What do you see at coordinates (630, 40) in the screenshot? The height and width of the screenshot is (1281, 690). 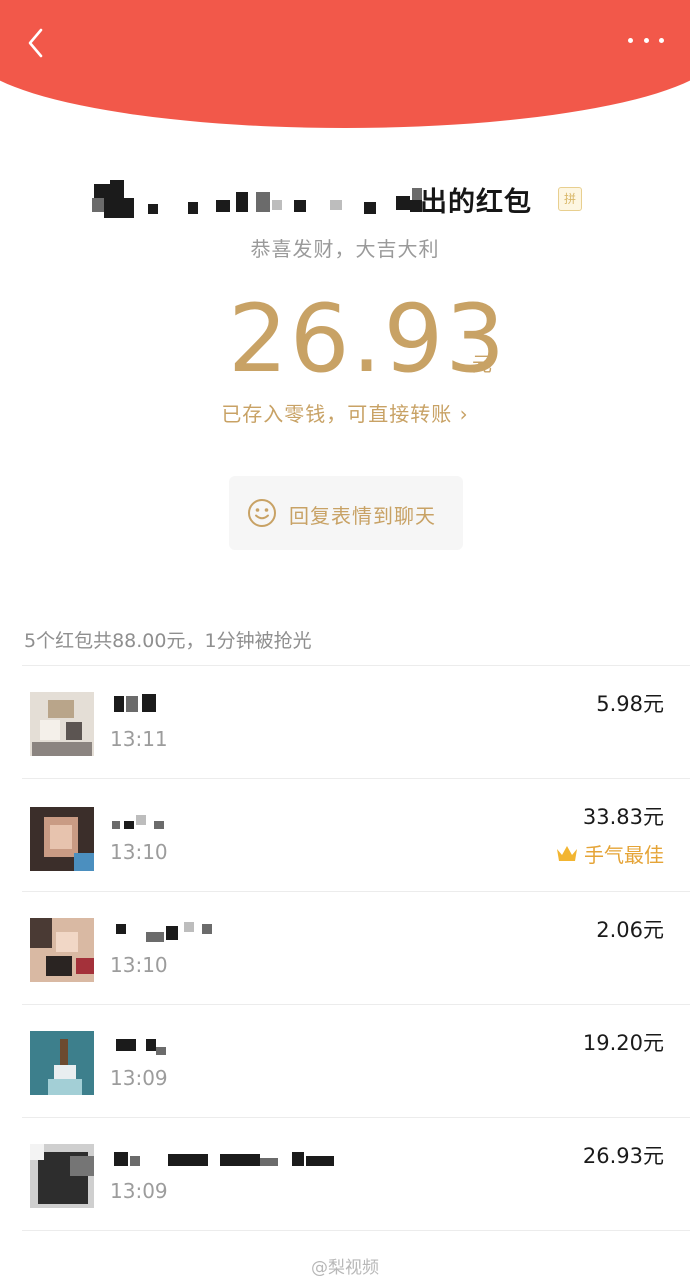 I see `more-dots-icon` at bounding box center [630, 40].